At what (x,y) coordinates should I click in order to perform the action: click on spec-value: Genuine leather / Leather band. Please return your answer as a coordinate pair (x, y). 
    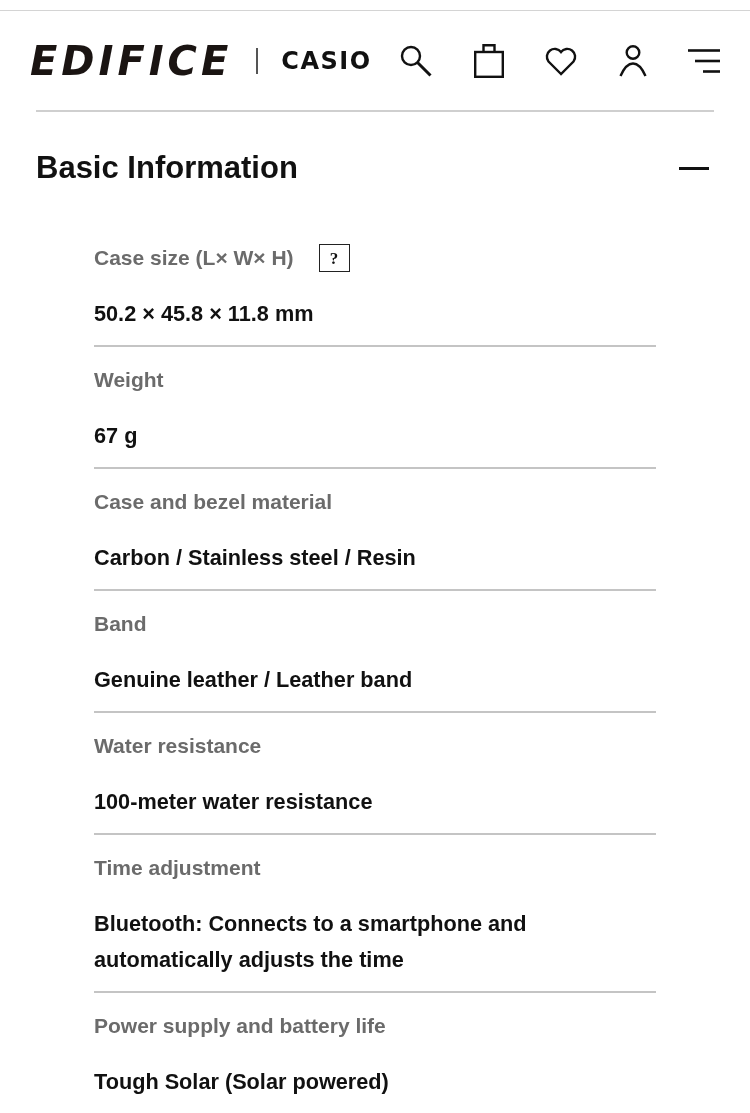
    Looking at the image, I should click on (254, 680).